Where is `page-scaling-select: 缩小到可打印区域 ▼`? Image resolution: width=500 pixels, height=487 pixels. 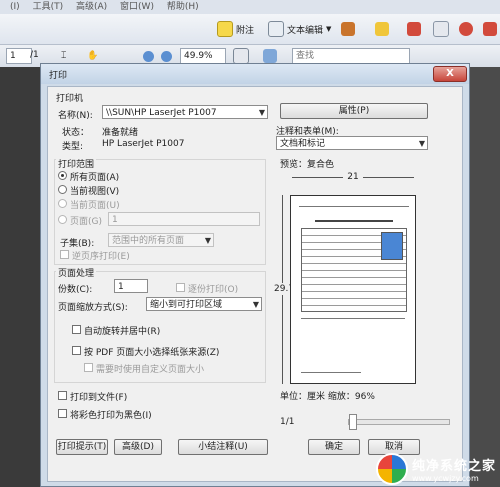 page-scaling-select: 缩小到可打印区域 ▼ is located at coordinates (204, 304).